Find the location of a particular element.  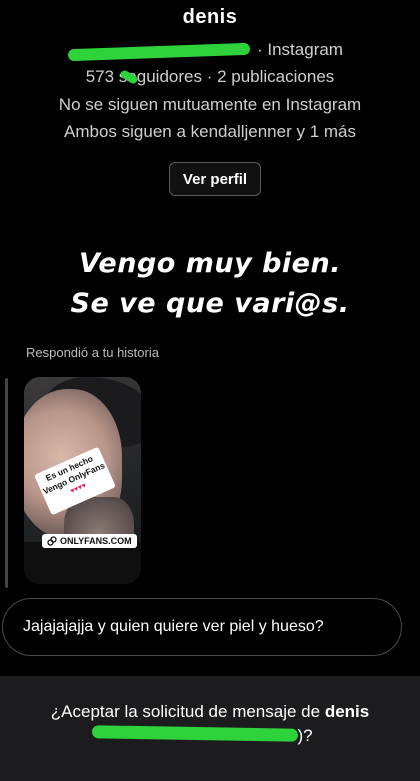

story-text-line2: Se ve que vari@s. is located at coordinates (210, 303).